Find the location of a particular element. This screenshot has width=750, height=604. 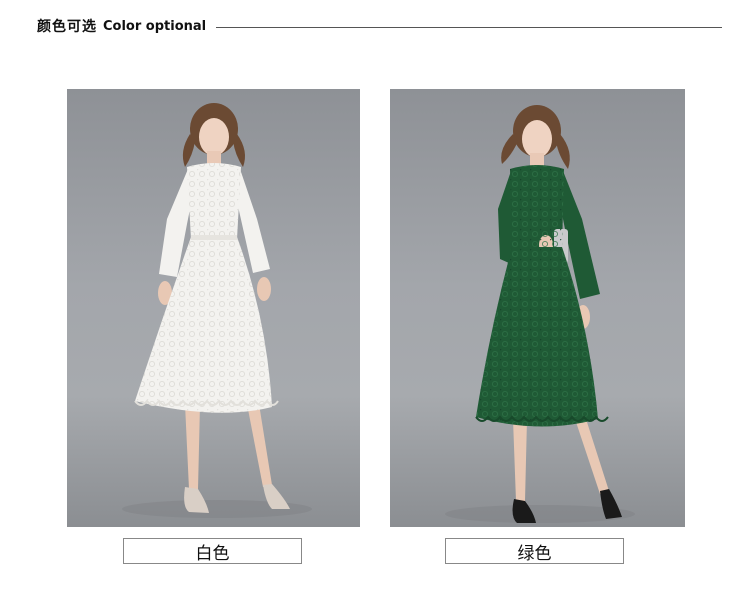

header-title-cn: 颜色可选 is located at coordinates (67, 27).